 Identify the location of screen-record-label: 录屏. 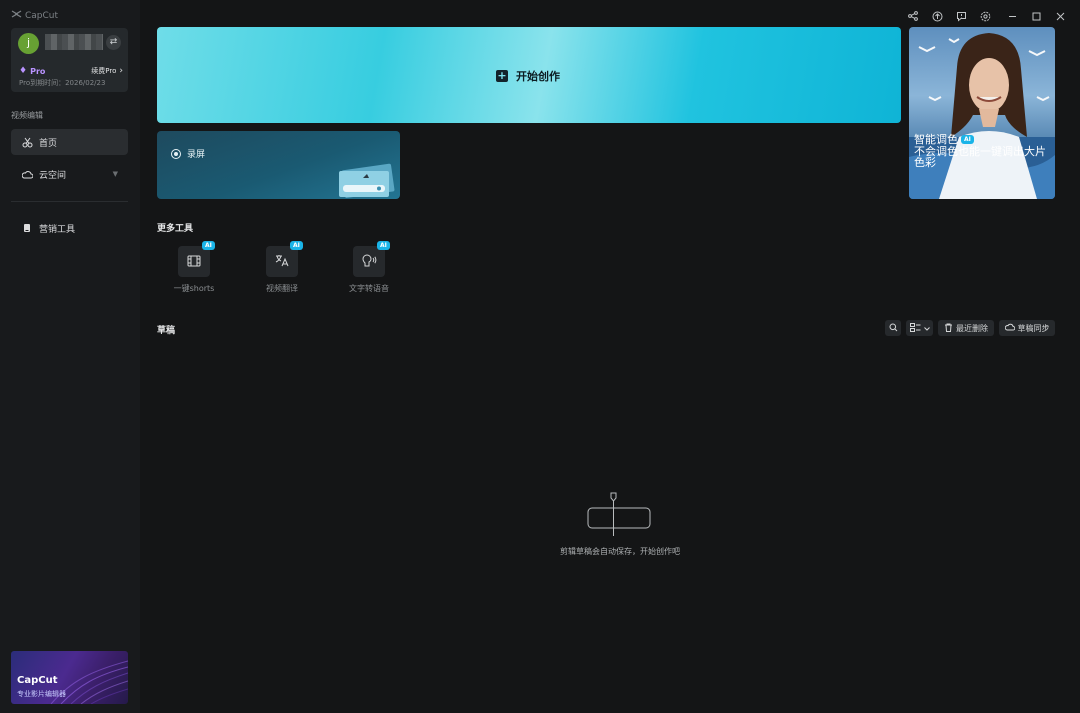
(196, 155).